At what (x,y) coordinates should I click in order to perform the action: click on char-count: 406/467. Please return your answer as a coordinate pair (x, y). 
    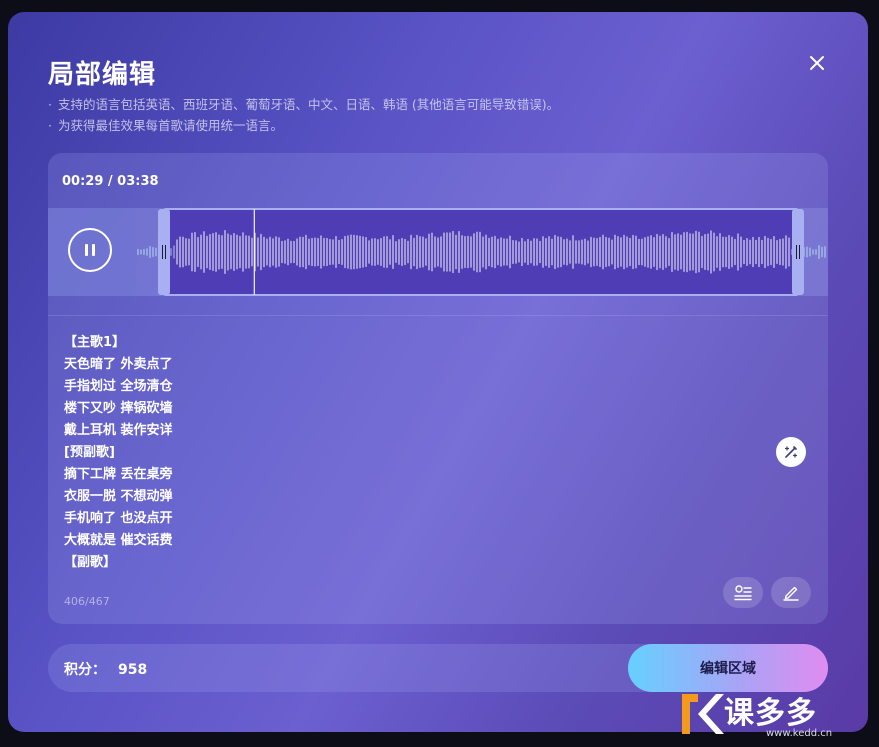
    Looking at the image, I should click on (87, 601).